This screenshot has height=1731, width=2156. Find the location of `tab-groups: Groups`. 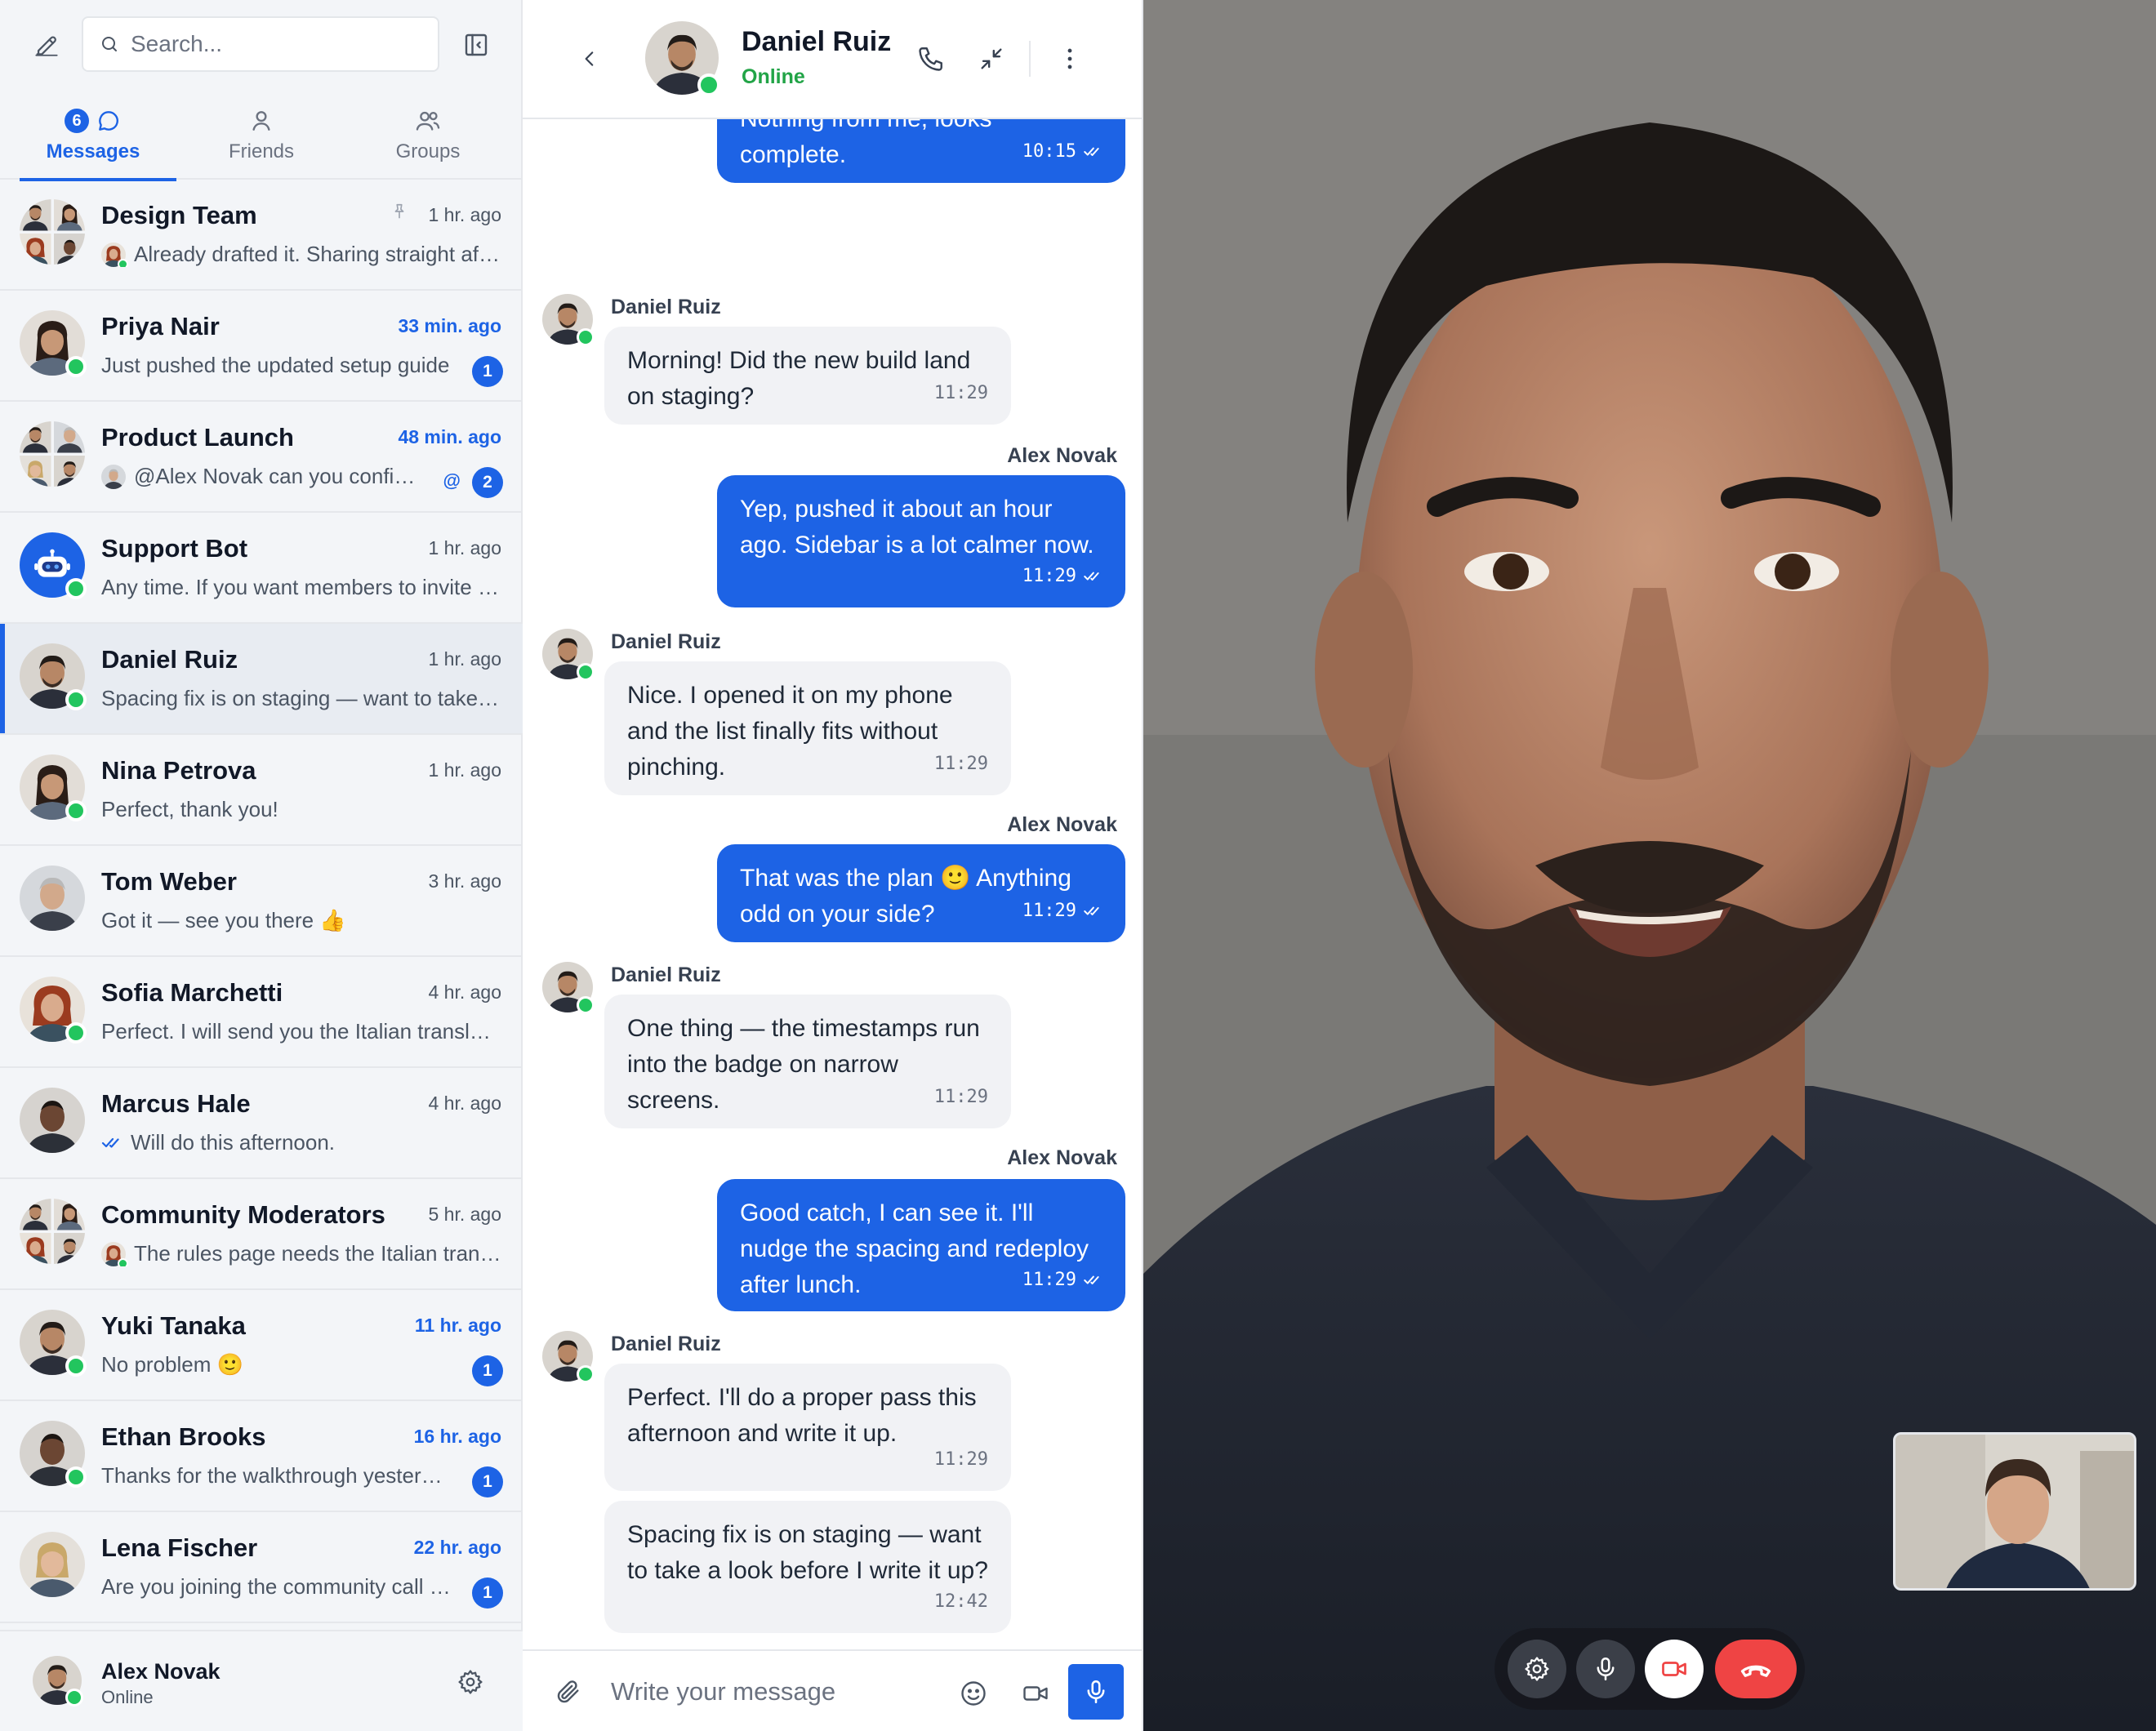

tab-groups: Groups is located at coordinates (428, 135).